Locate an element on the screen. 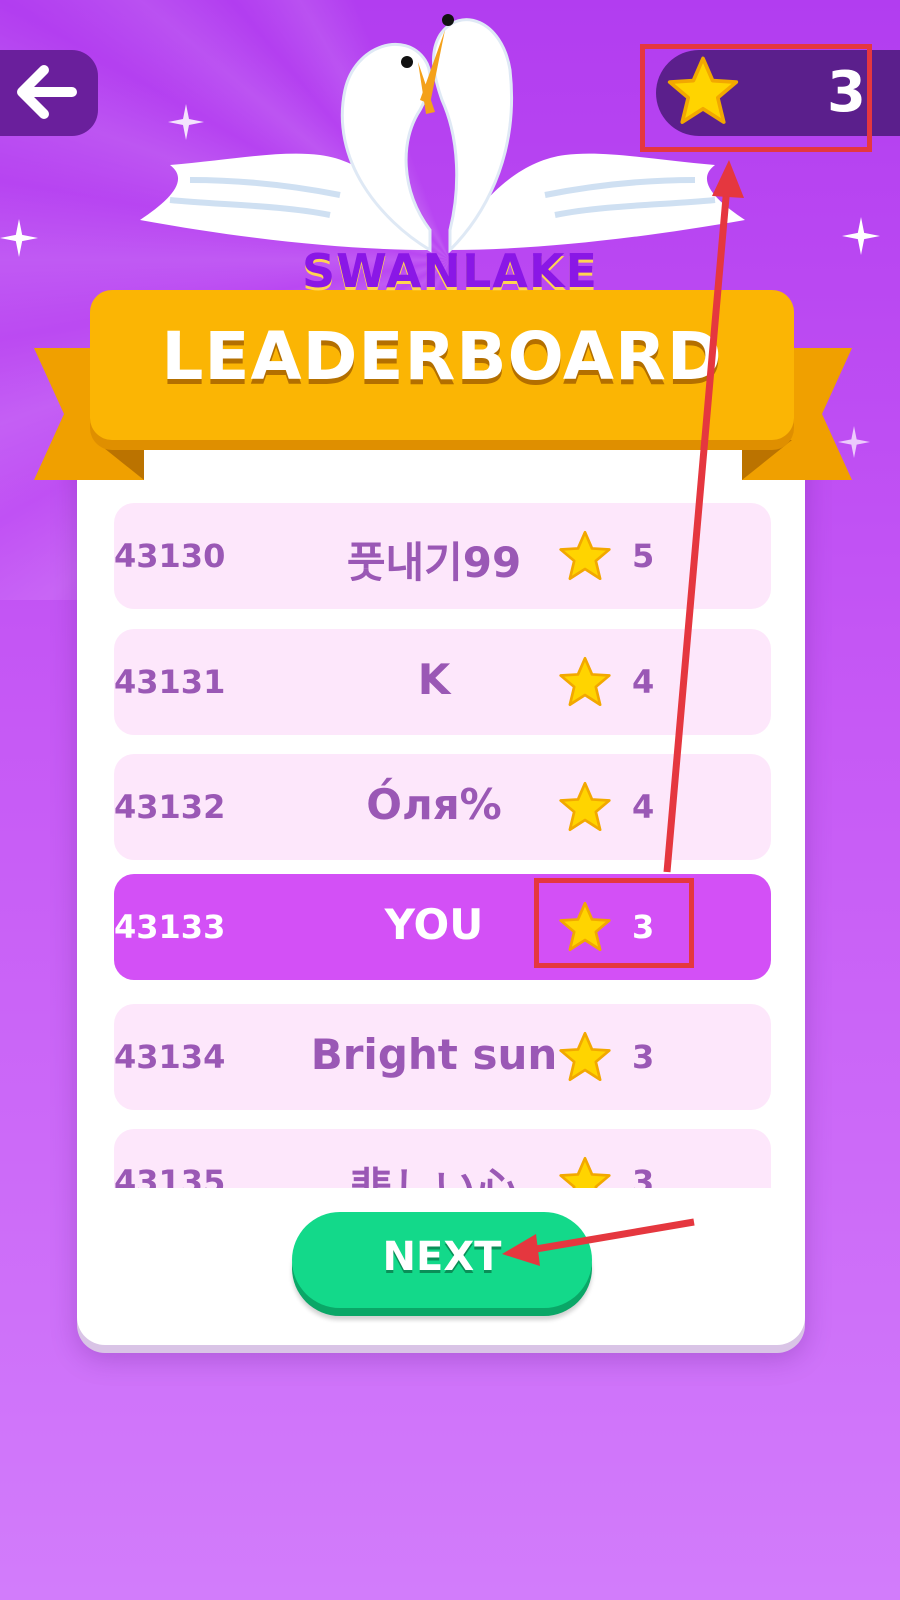 This screenshot has height=1600, width=900. list-item: 43130 풋내기99 5 is located at coordinates (442, 556).